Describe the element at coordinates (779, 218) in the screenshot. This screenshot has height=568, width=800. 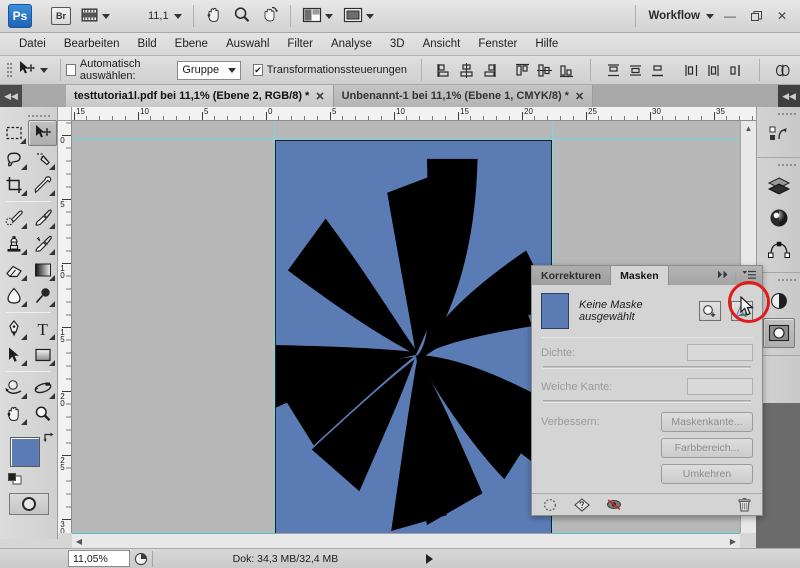
I see `channels-panel-icon` at that location.